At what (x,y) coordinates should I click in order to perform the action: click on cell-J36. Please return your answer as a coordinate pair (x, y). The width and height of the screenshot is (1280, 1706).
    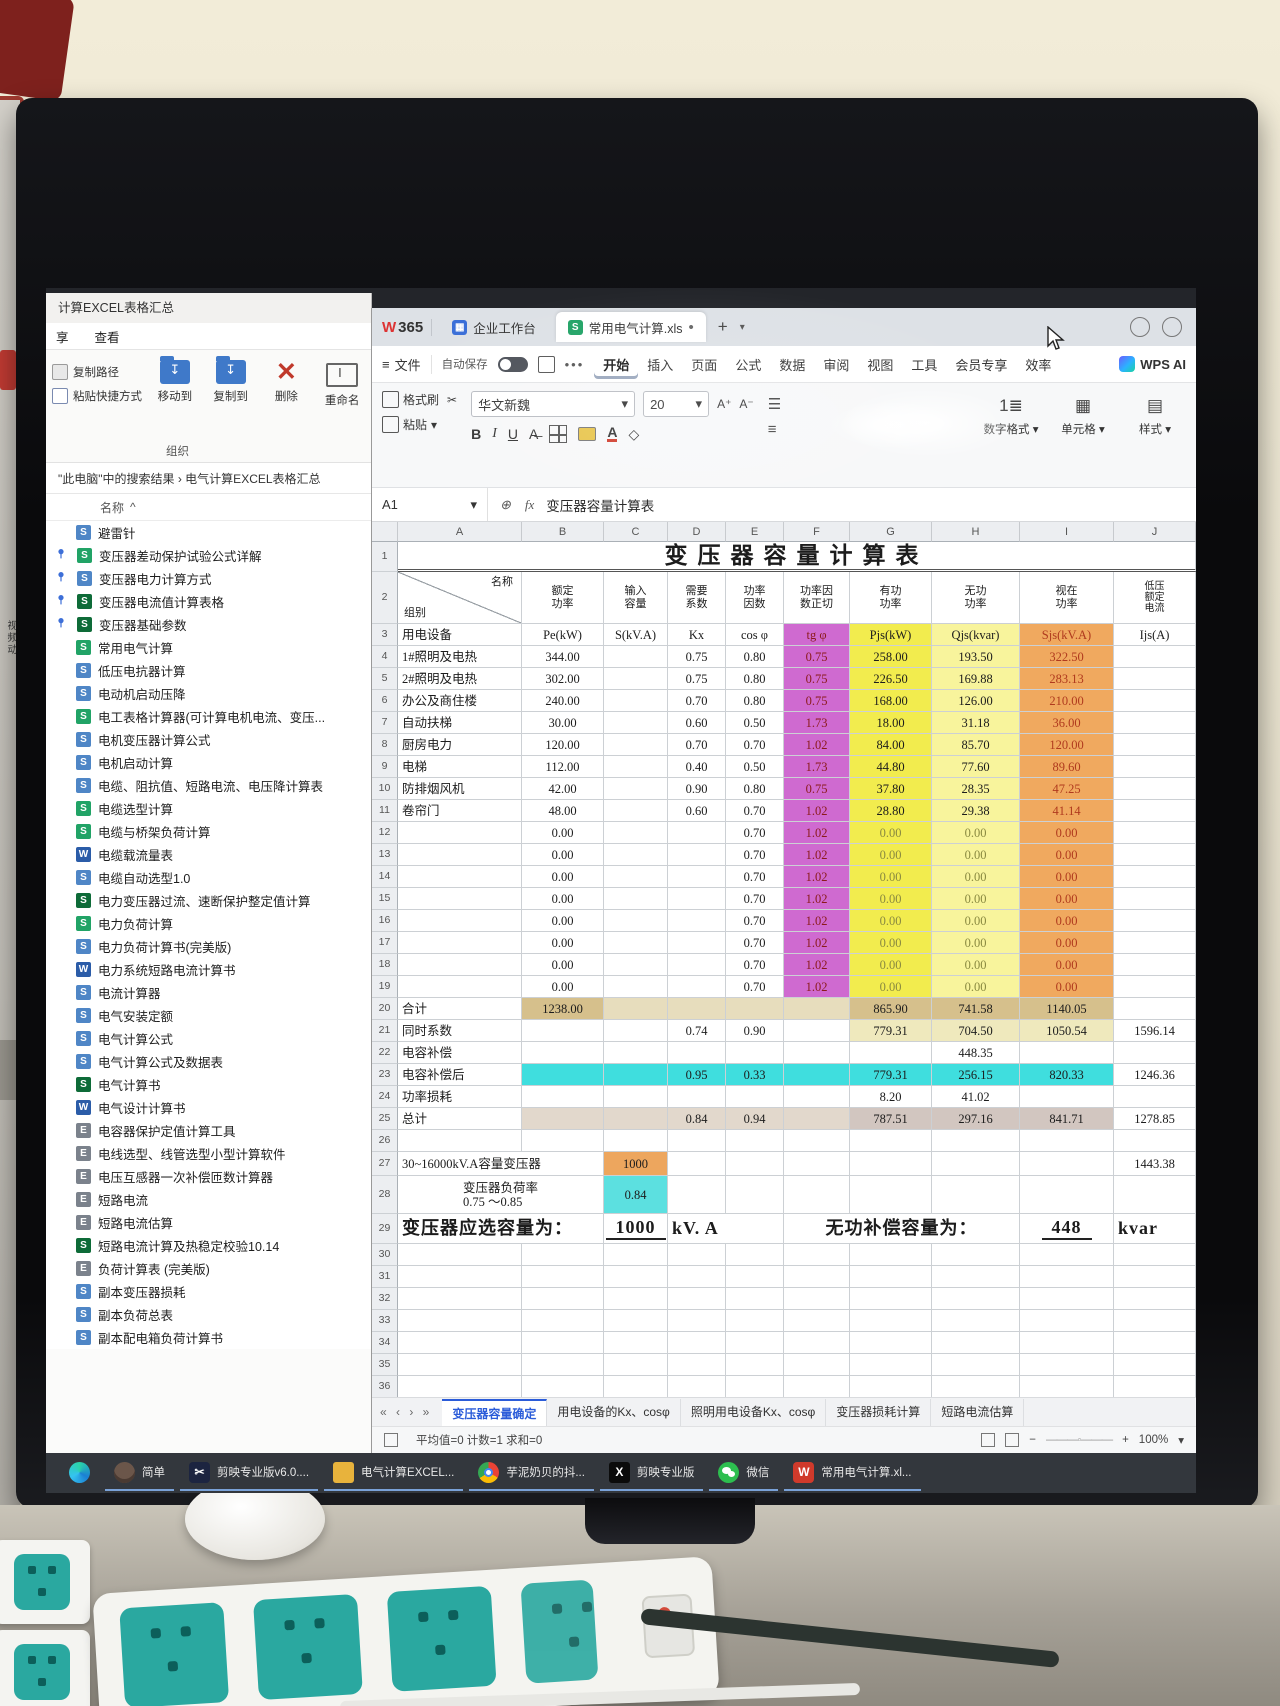
    Looking at the image, I should click on (1155, 1386).